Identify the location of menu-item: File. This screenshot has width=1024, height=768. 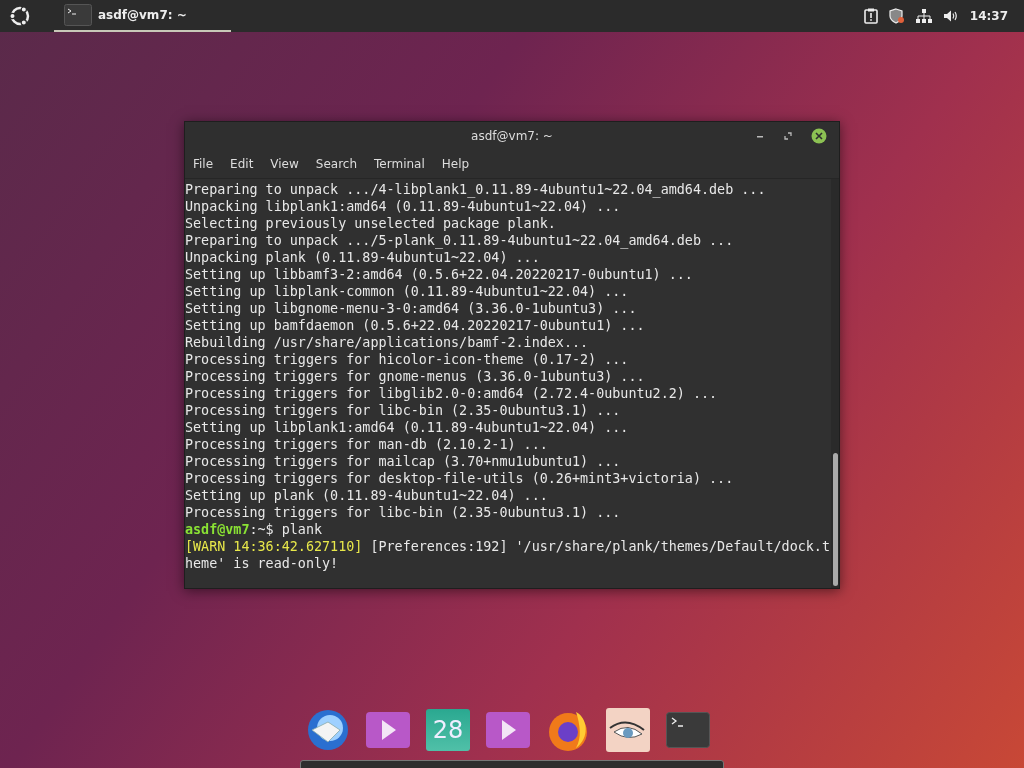
(203, 164).